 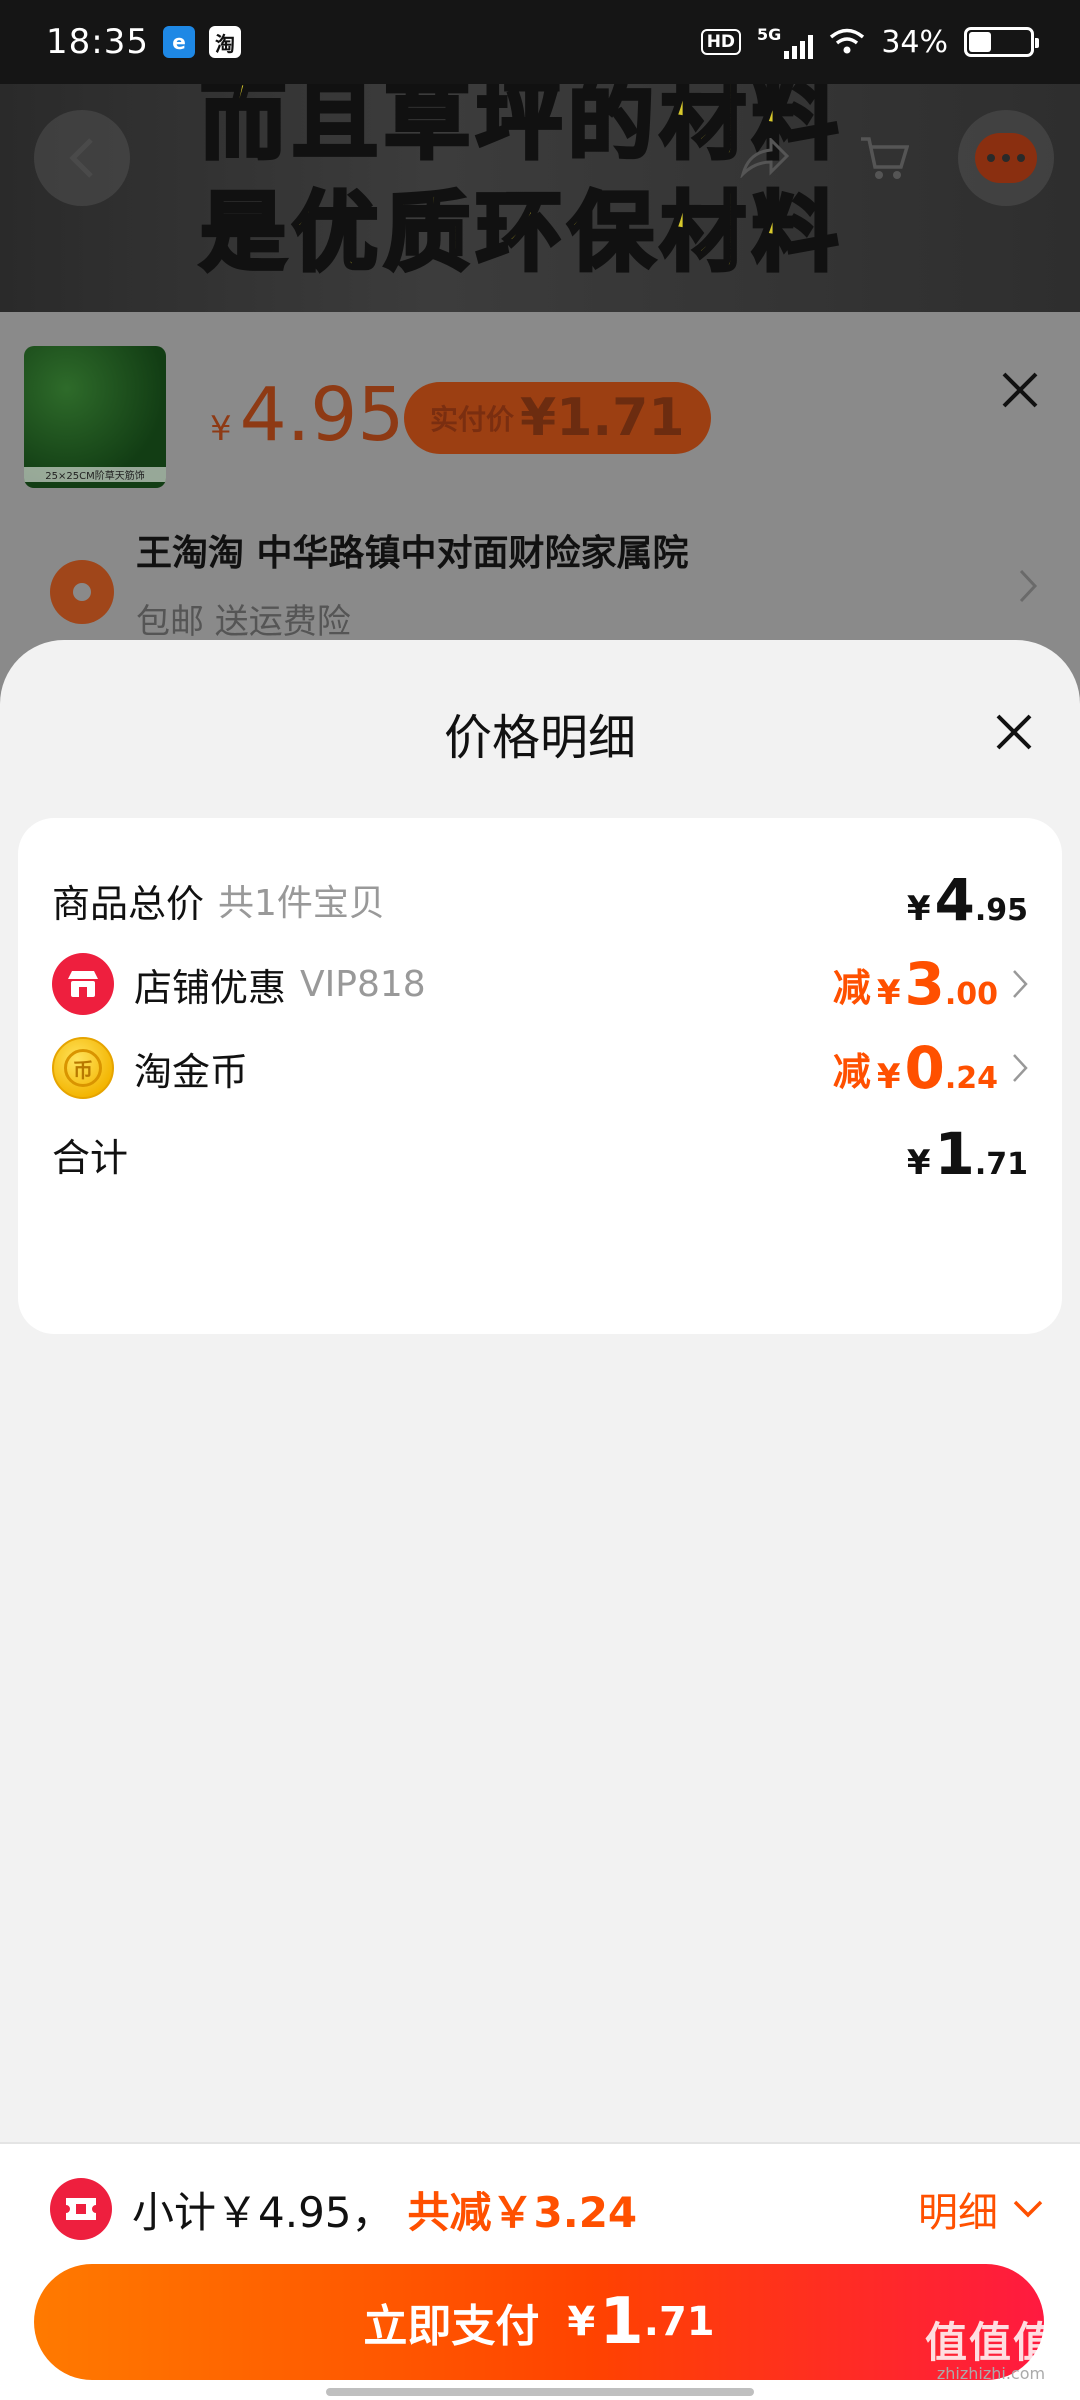 I want to click on browser-icon: e, so click(x=178, y=42).